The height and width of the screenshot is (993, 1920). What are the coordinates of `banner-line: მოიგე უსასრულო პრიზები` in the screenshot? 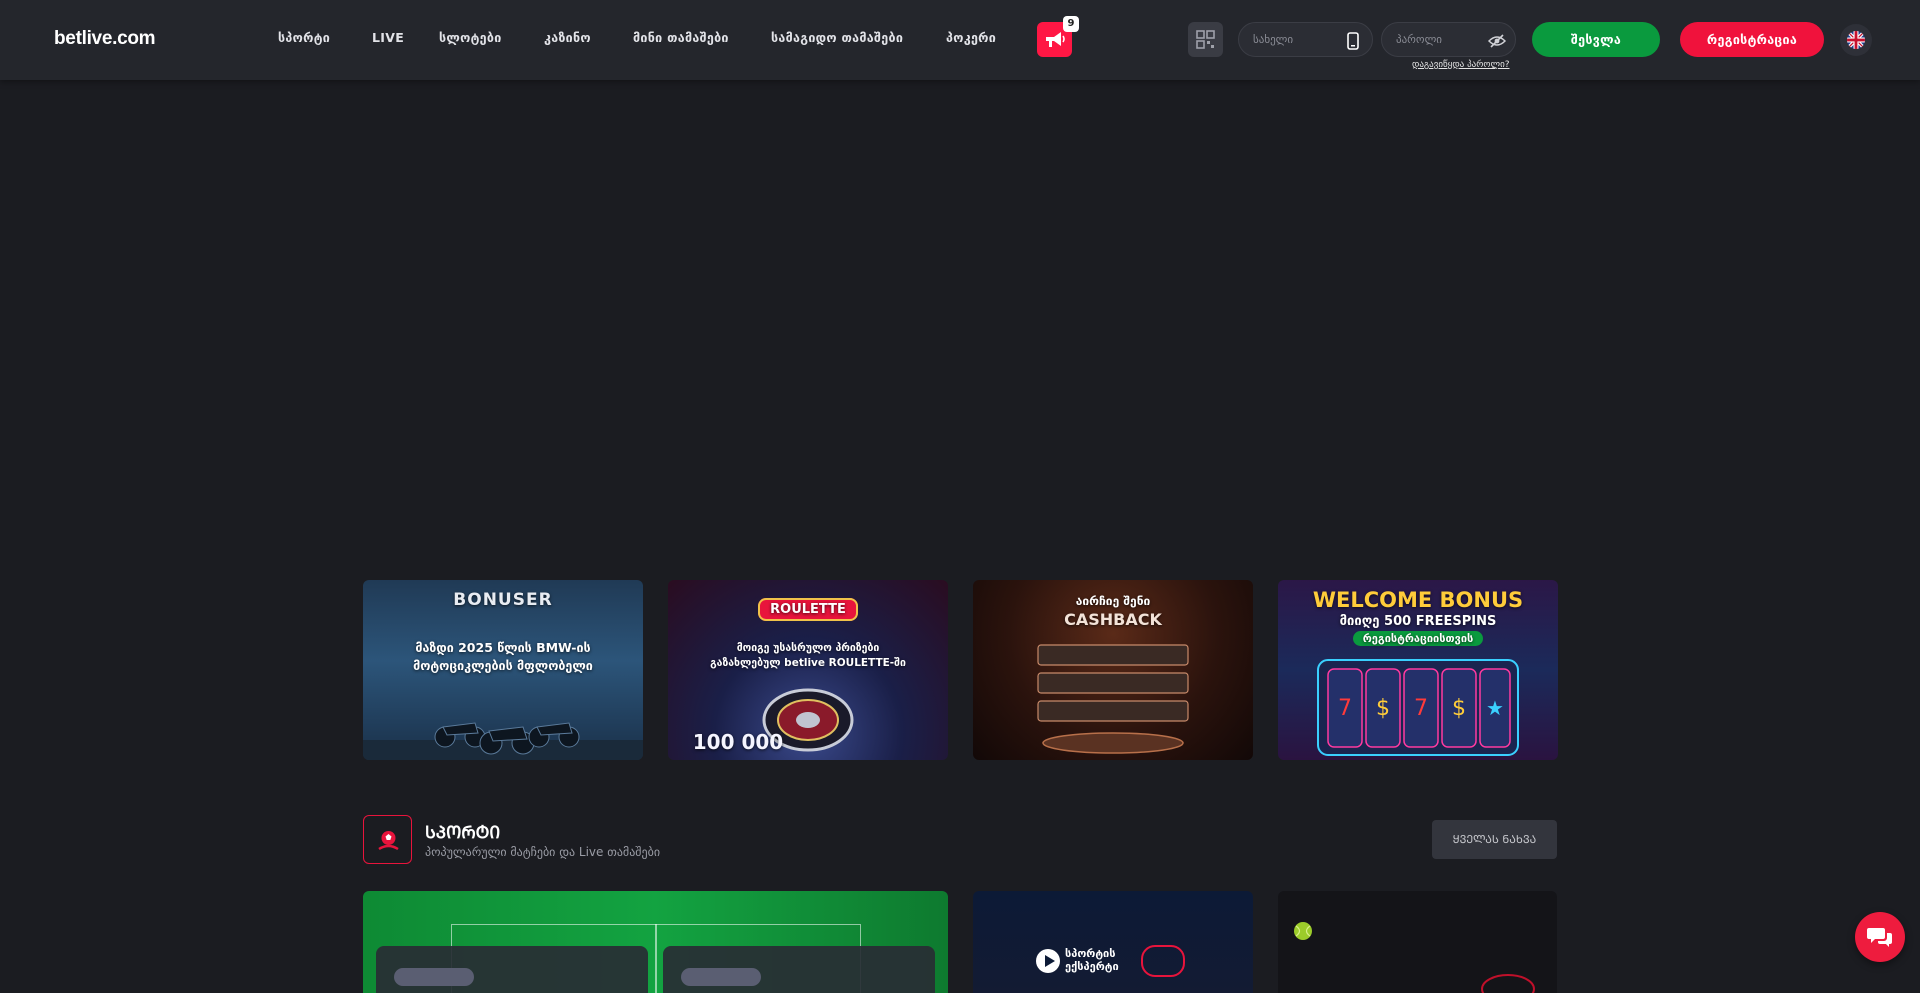 It's located at (808, 648).